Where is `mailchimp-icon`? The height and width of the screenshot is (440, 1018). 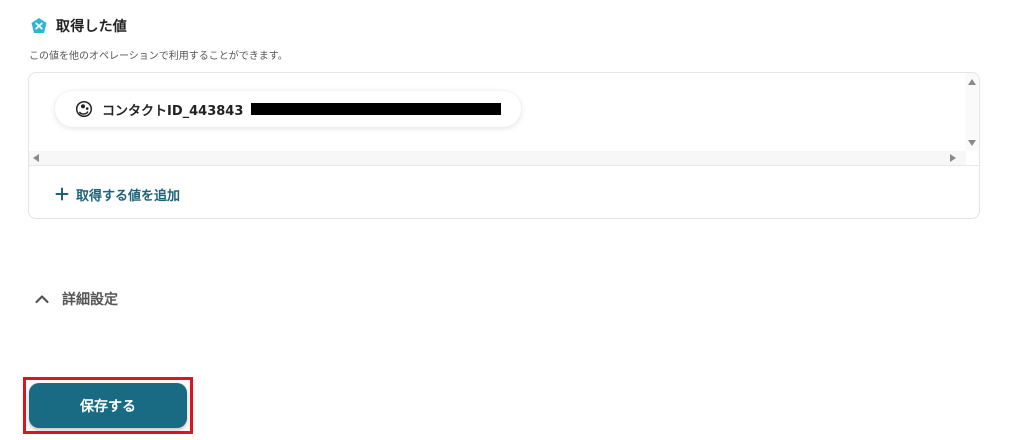 mailchimp-icon is located at coordinates (84, 109).